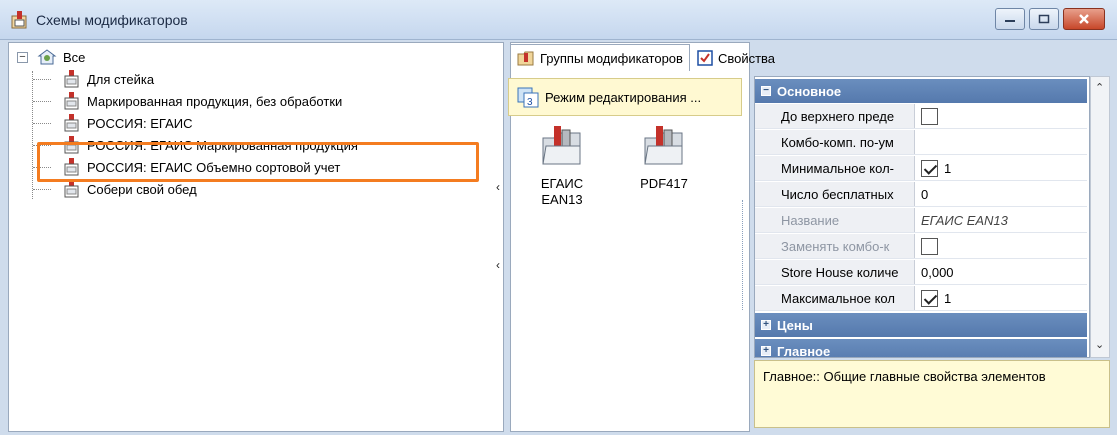  Describe the element at coordinates (809, 91) in the screenshot. I see `category-label: Основное` at that location.